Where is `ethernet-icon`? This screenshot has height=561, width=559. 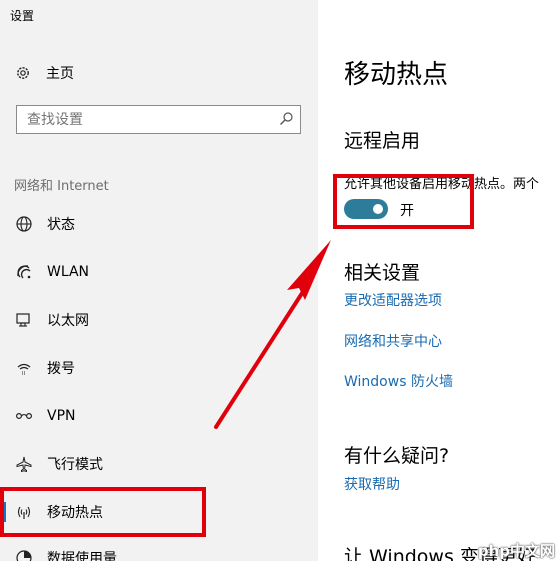 ethernet-icon is located at coordinates (24, 320).